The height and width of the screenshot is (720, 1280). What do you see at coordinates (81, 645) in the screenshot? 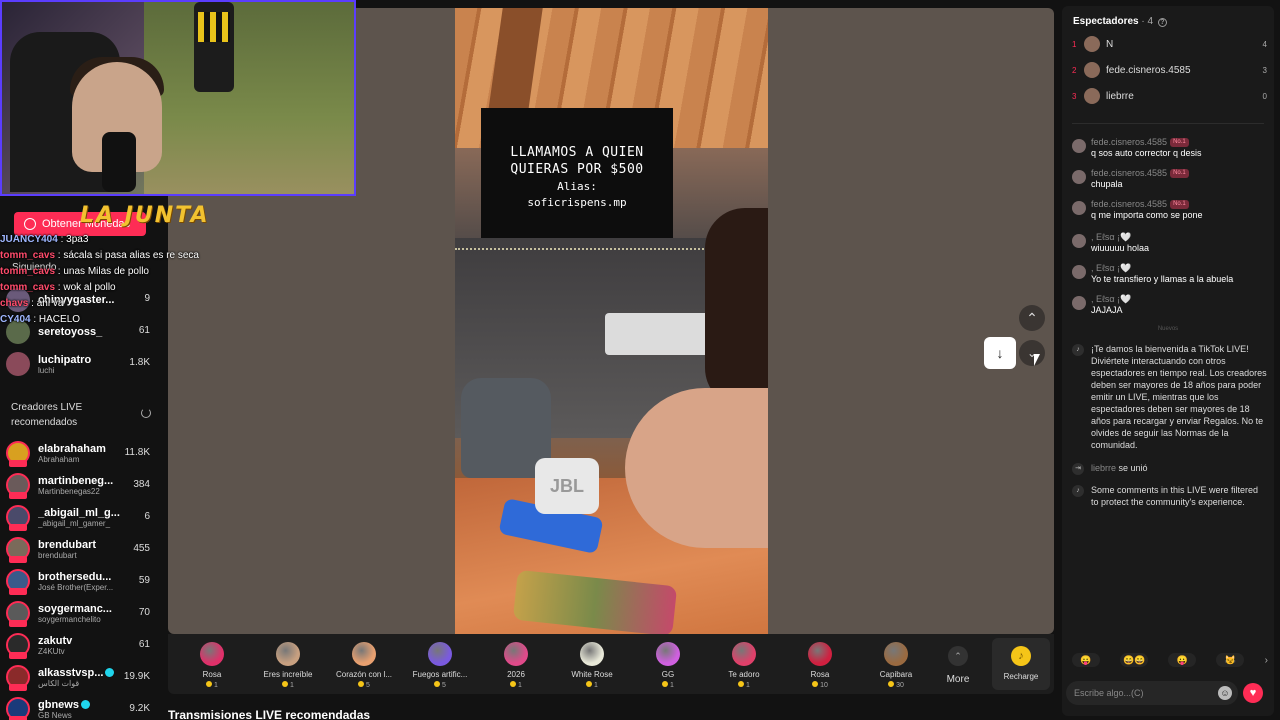
I see `recommended-creator: zakutv Z4KUtv 61` at bounding box center [81, 645].